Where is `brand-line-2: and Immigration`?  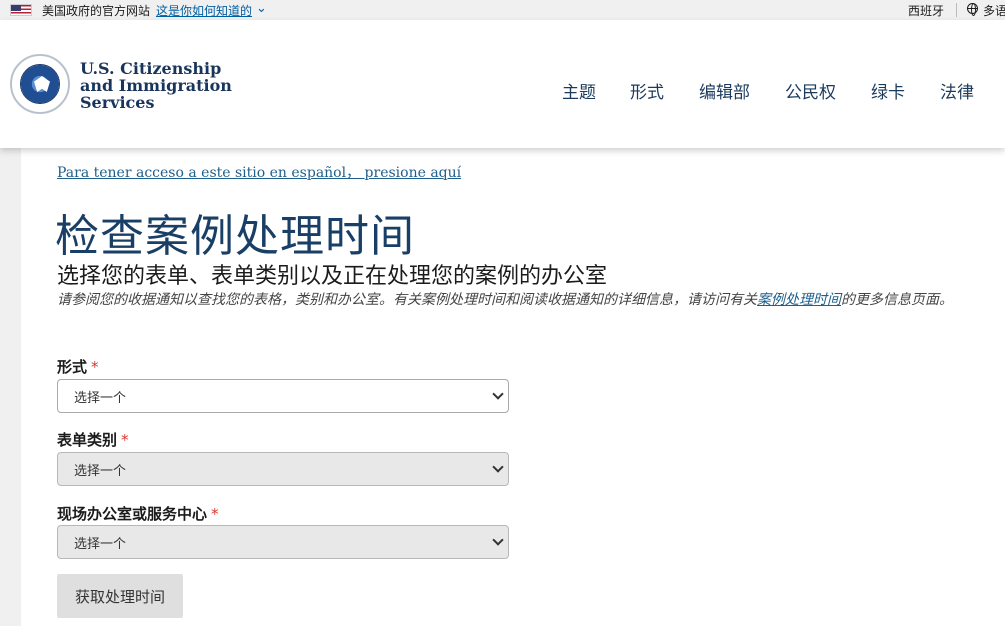 brand-line-2: and Immigration is located at coordinates (156, 85).